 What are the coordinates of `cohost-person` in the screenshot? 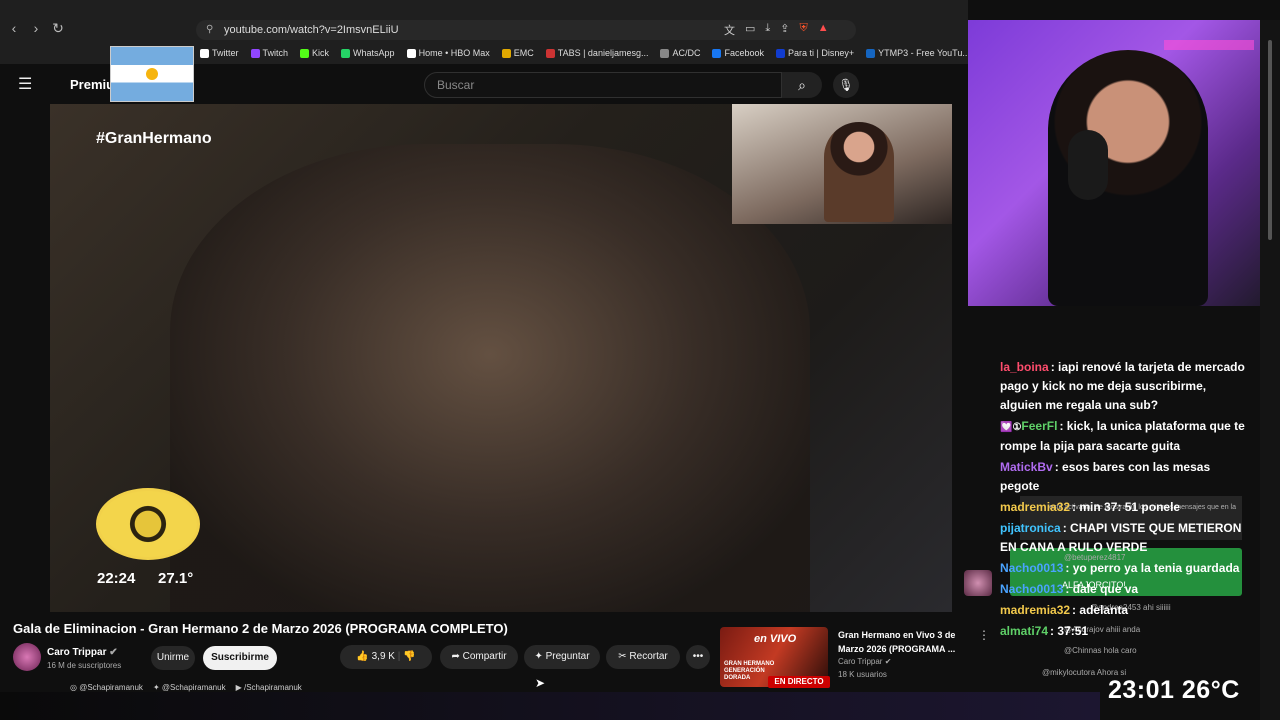 It's located at (859, 172).